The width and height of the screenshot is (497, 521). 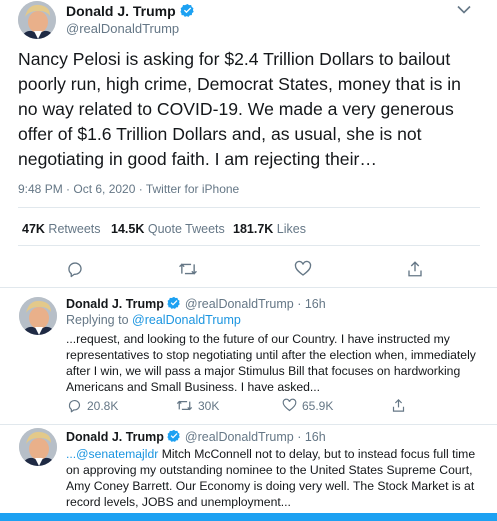 I want to click on likes-stat: 181.7K Likes, so click(x=269, y=229).